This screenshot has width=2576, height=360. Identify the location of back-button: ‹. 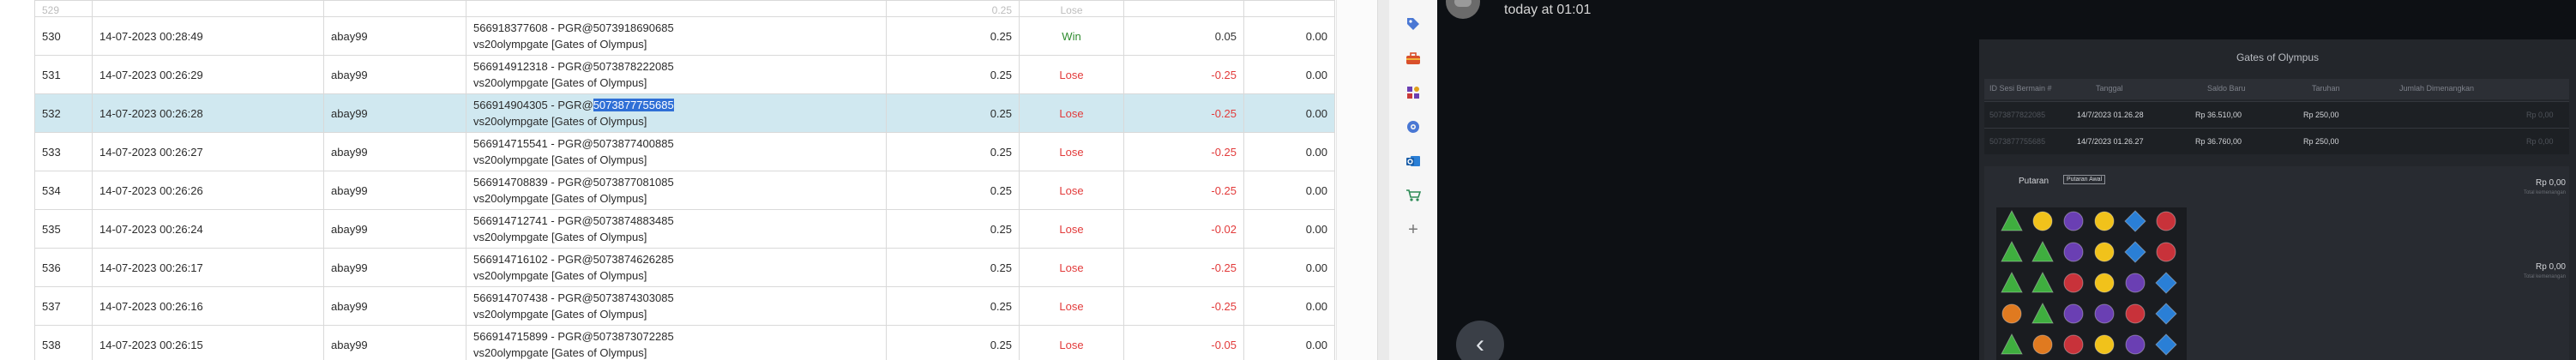
(1480, 340).